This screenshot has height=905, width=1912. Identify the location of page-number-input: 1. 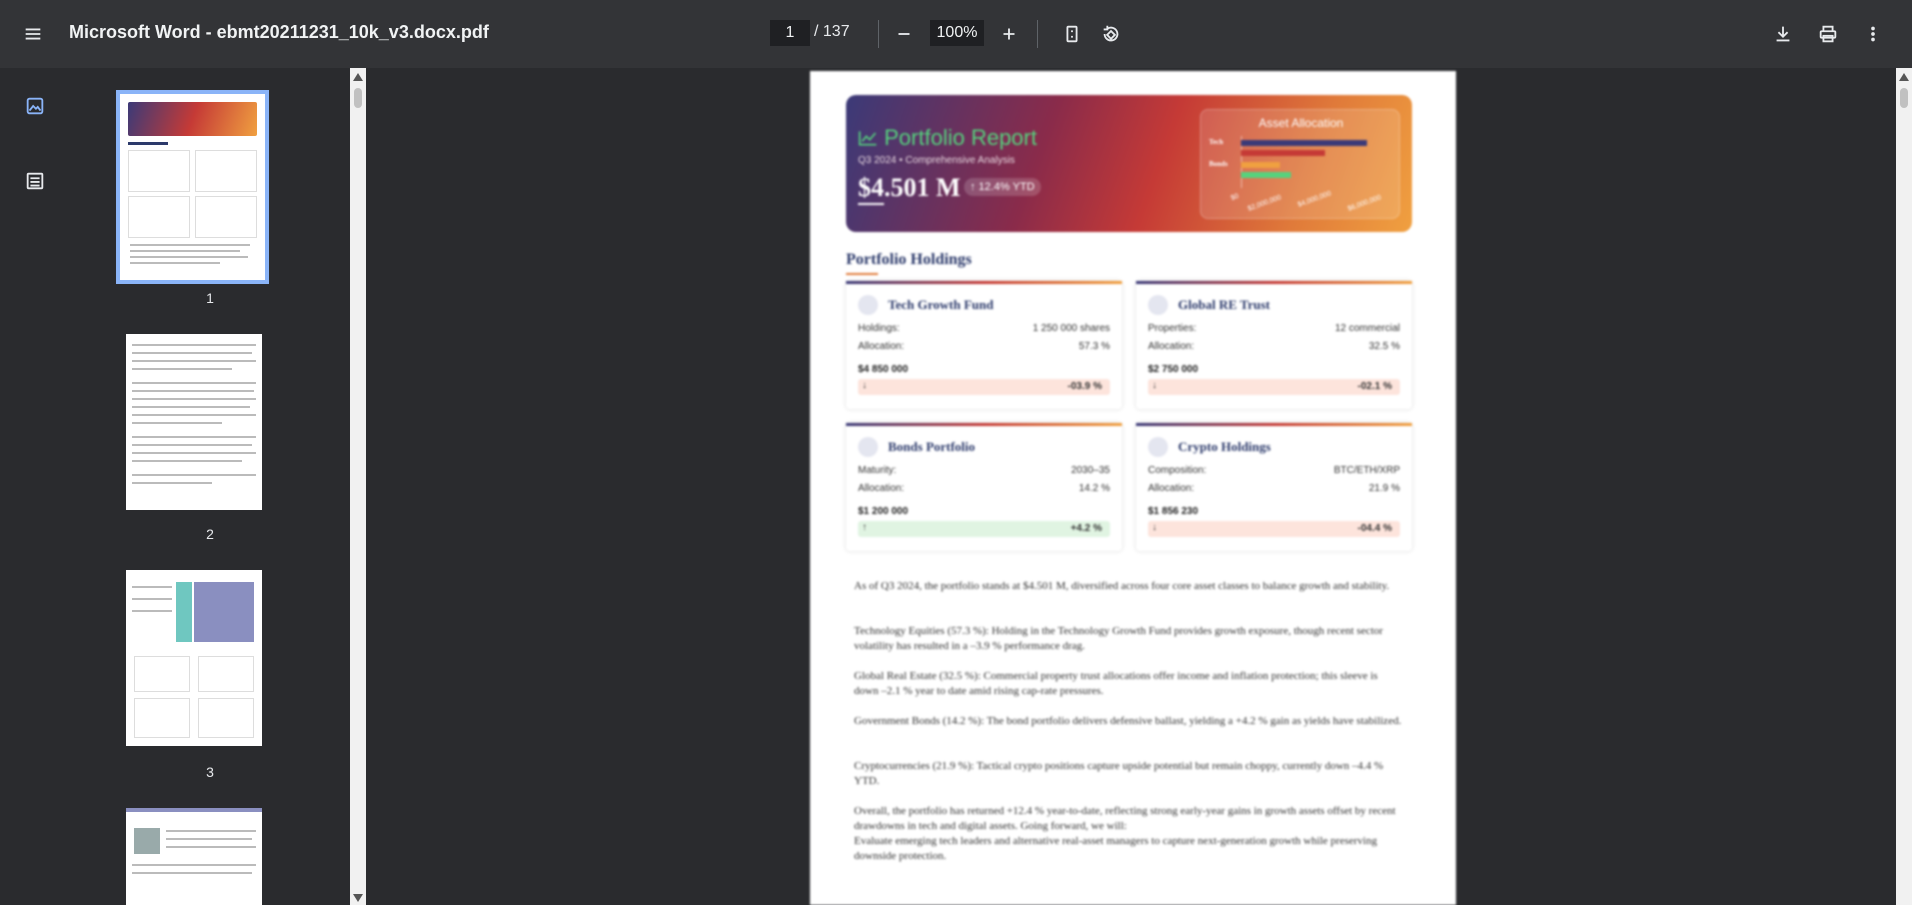
(790, 33).